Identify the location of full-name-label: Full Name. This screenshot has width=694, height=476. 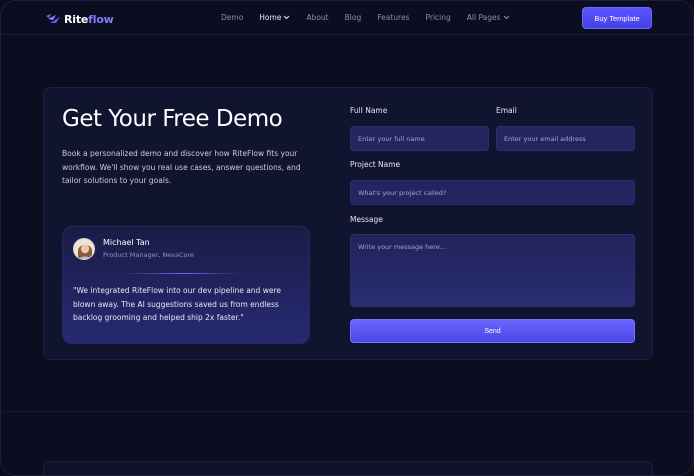
(369, 110).